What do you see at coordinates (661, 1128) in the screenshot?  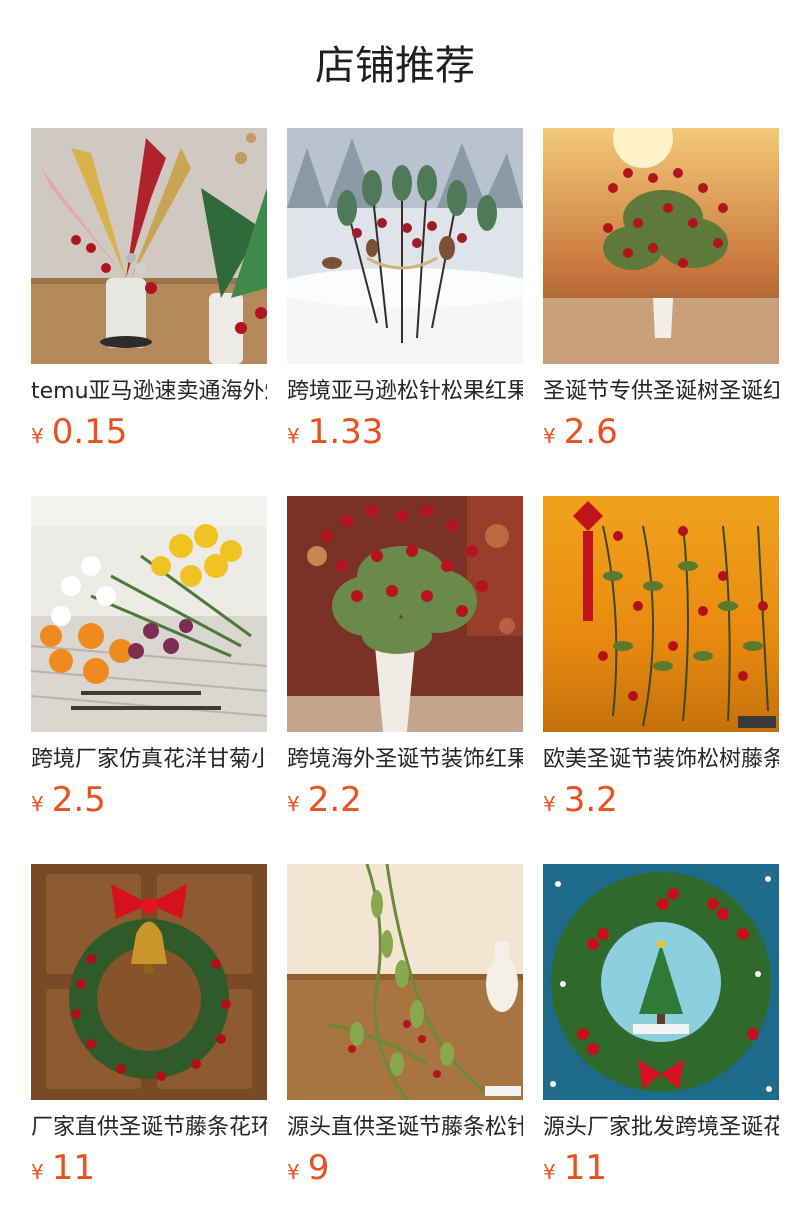 I see `product-name: 源头厂家批发跨境圣诞花环装饰` at bounding box center [661, 1128].